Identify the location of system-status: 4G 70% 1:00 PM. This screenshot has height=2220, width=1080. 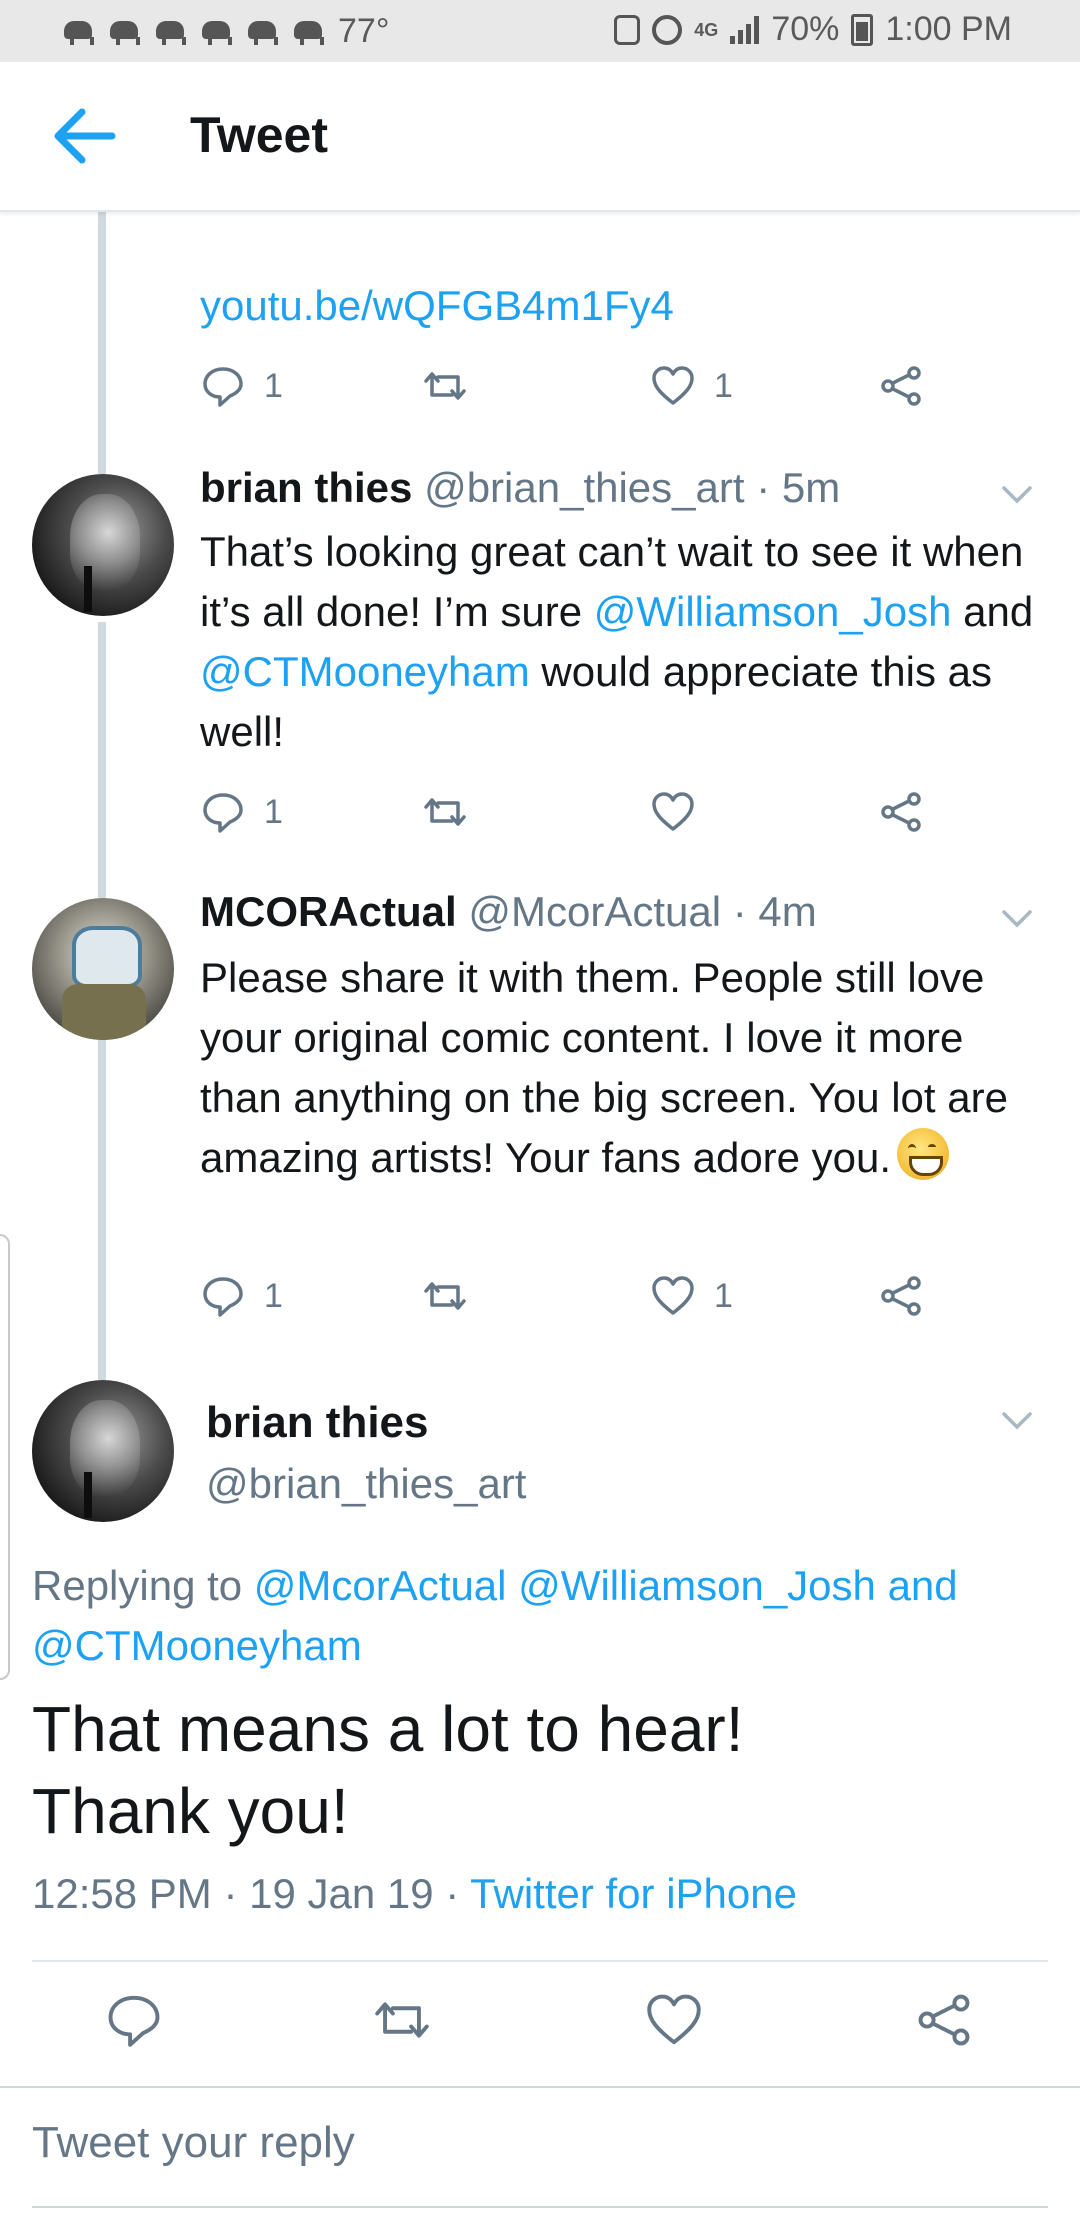
(813, 29).